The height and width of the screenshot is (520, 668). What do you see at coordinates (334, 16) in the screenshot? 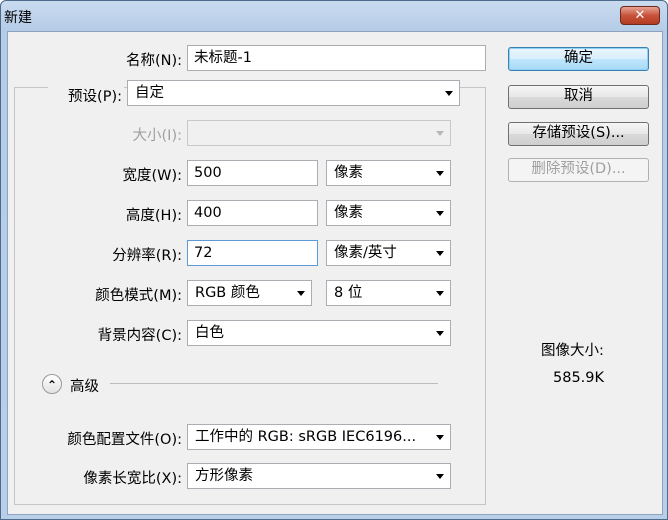
I see `title-bar: 新建 ✕` at bounding box center [334, 16].